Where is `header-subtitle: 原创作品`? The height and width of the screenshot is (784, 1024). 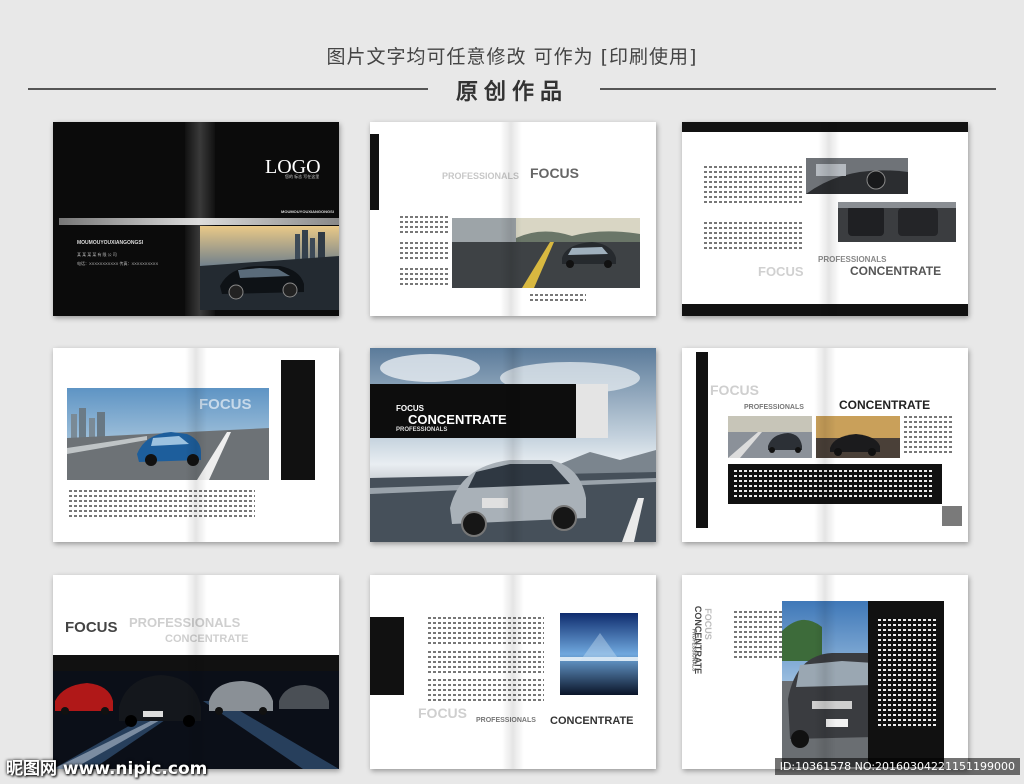
header-subtitle: 原创作品 is located at coordinates (511, 92).